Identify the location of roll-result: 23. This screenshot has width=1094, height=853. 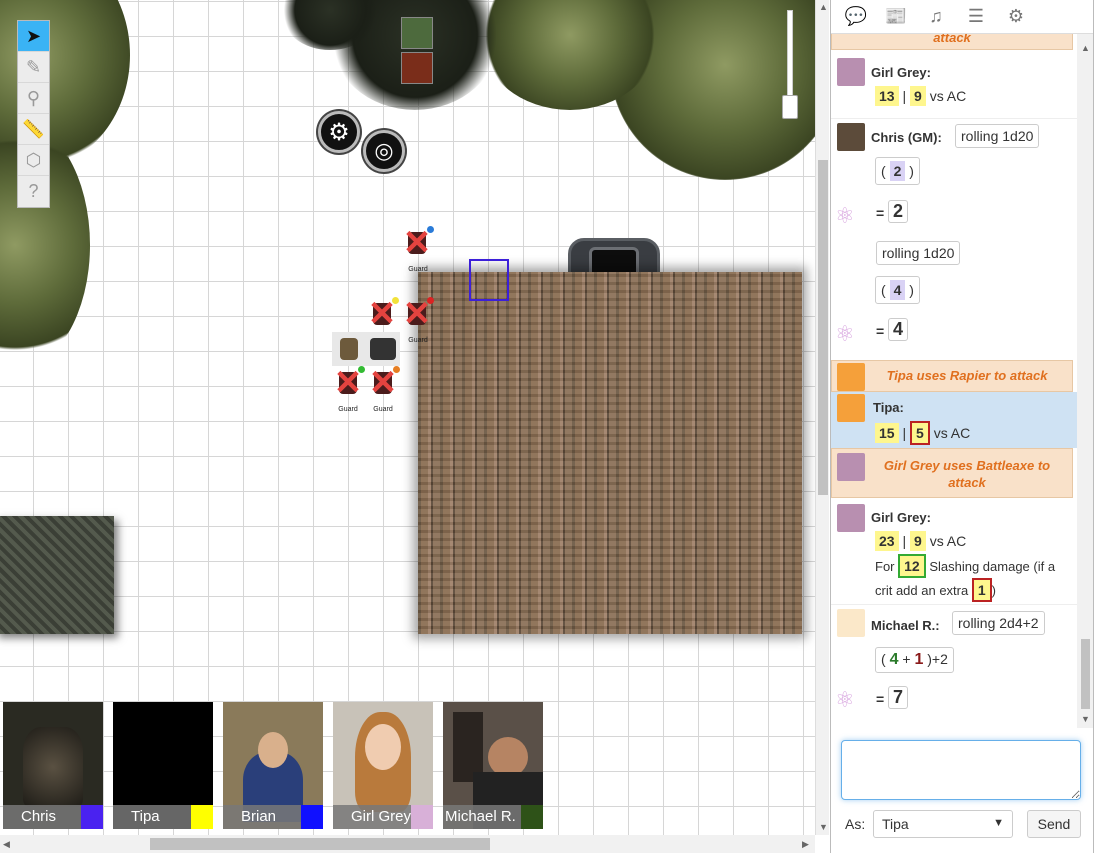
(887, 541).